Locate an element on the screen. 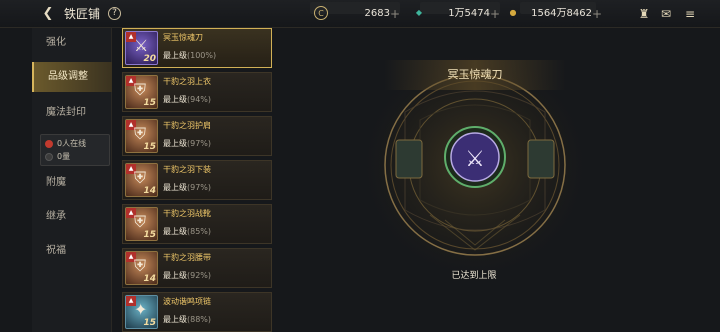  necklace-icon: ▲ ✦ 15 is located at coordinates (141, 312).